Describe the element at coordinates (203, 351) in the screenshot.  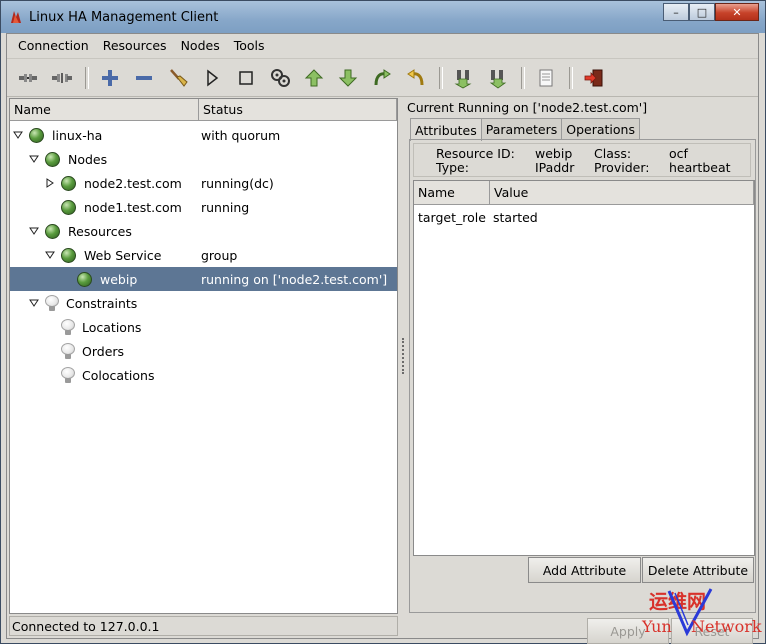
I see `tree-row-orders: Orders` at that location.